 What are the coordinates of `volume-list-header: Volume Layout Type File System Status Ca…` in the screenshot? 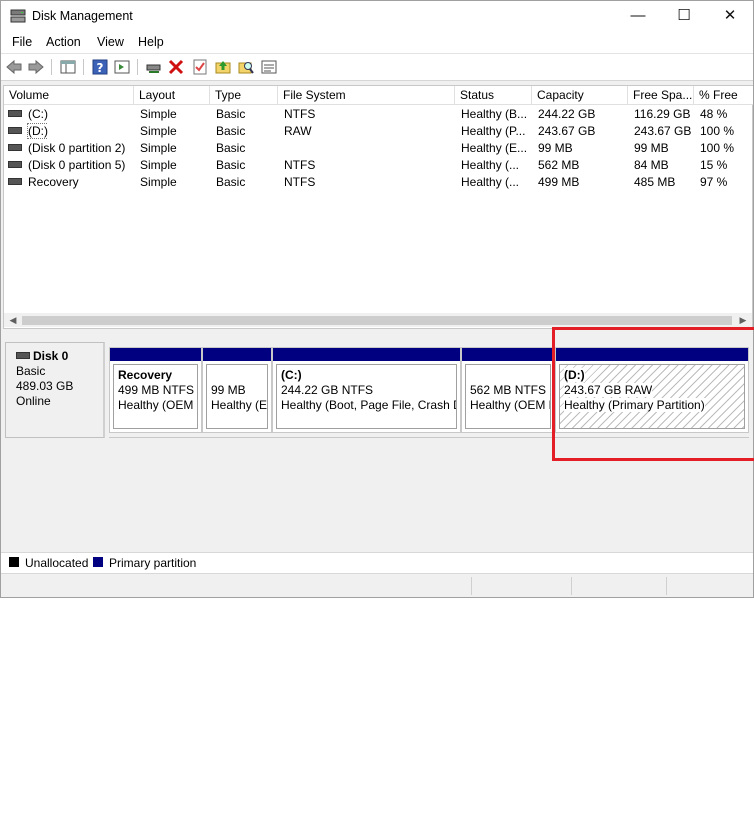 It's located at (378, 95).